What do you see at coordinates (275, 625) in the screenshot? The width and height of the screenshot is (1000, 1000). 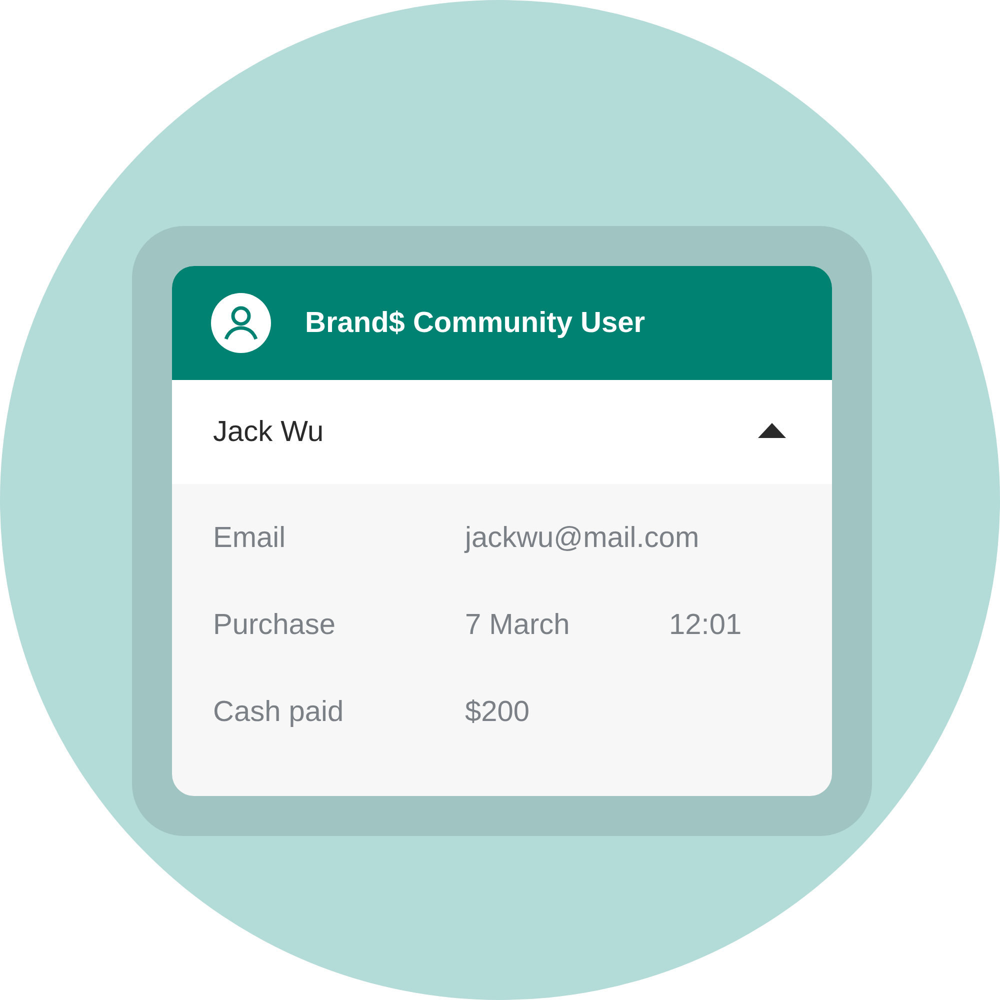 I see `detail-label: Purchase` at bounding box center [275, 625].